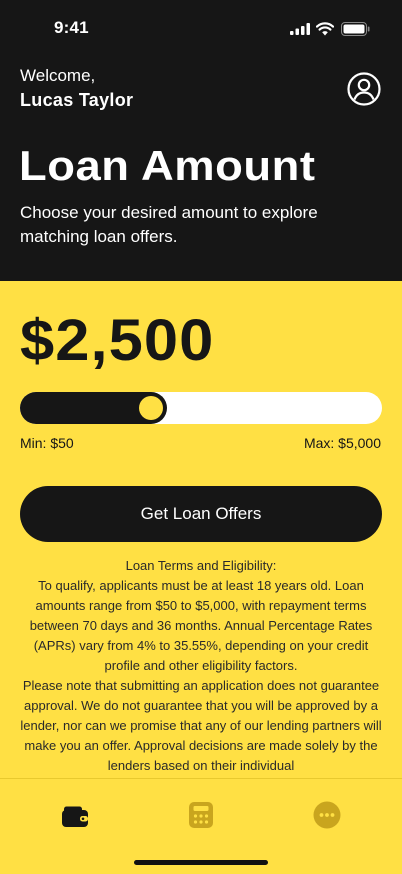  Describe the element at coordinates (342, 443) in the screenshot. I see `max-amount-label: Max: $5,000` at that location.